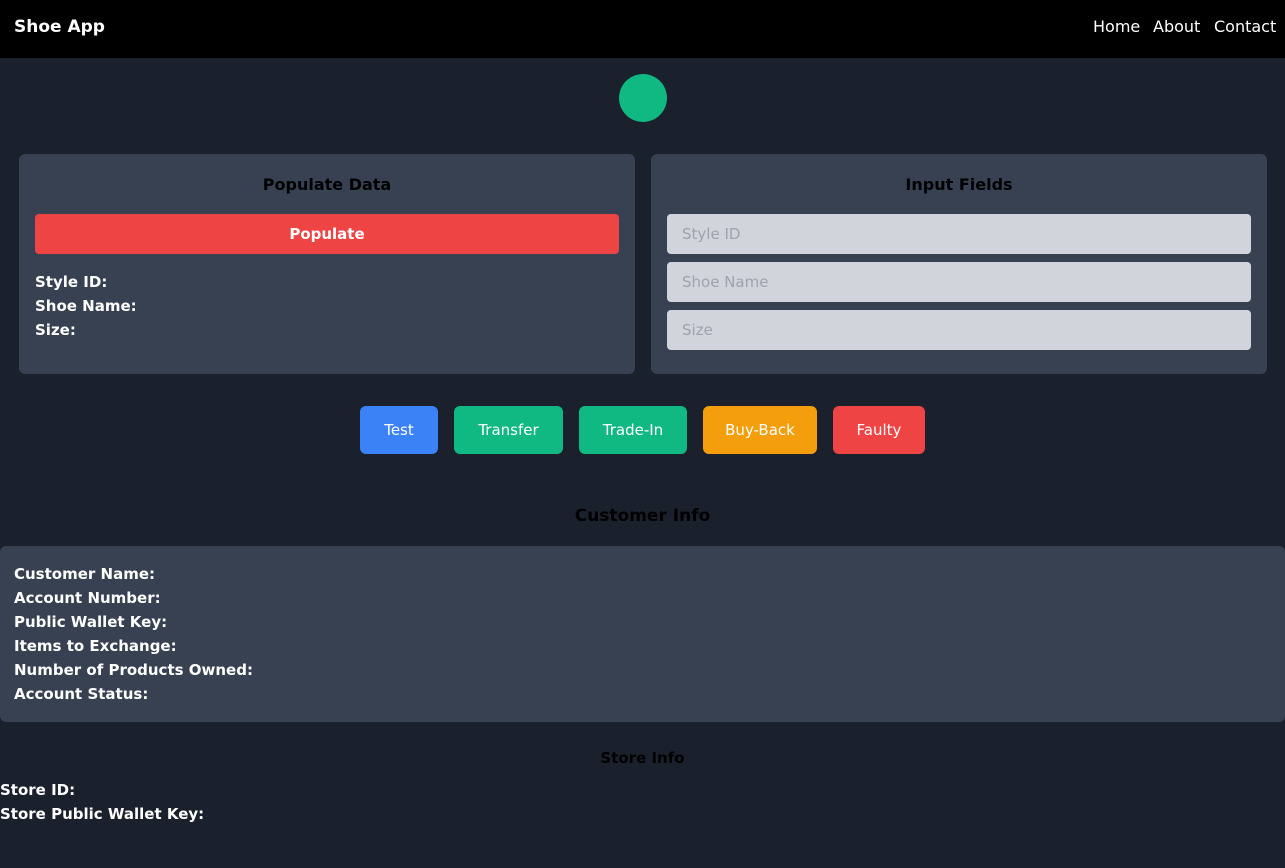 This screenshot has height=868, width=1285. What do you see at coordinates (59, 27) in the screenshot?
I see `app-brand: Shoe App` at bounding box center [59, 27].